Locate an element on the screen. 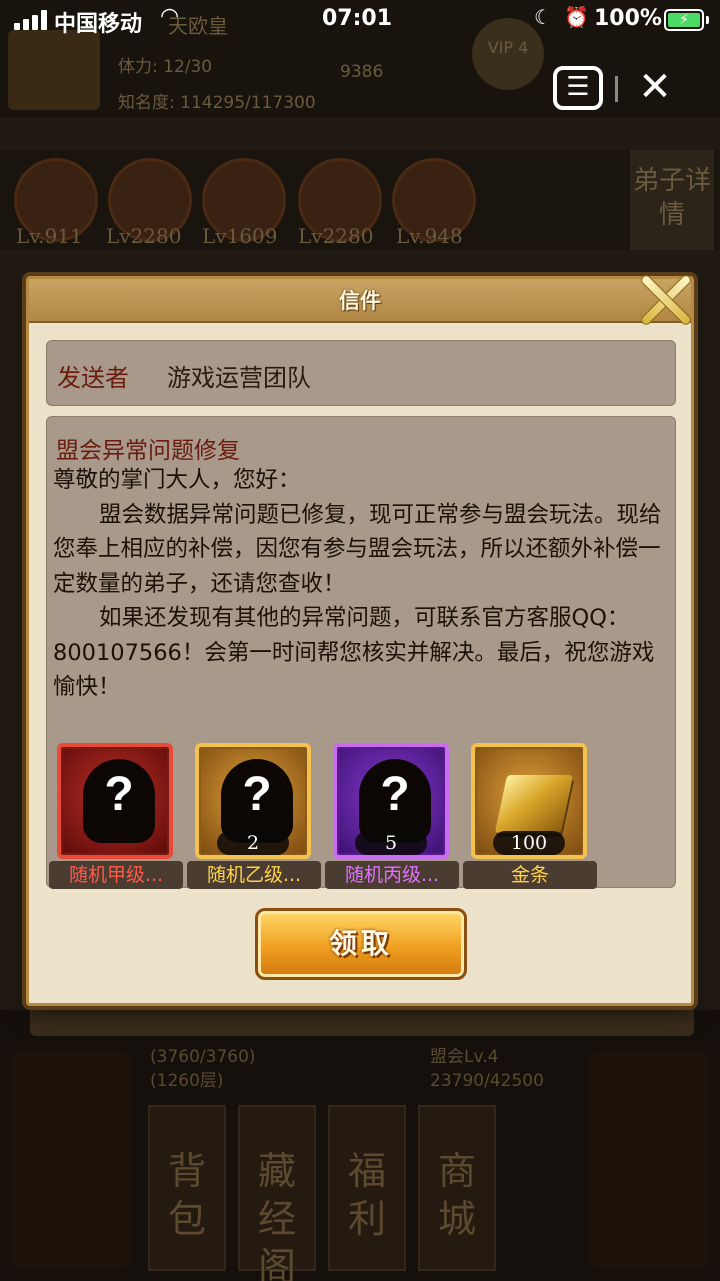  mail-greeting: 尊敬的掌门大人，您好： is located at coordinates (177, 480).